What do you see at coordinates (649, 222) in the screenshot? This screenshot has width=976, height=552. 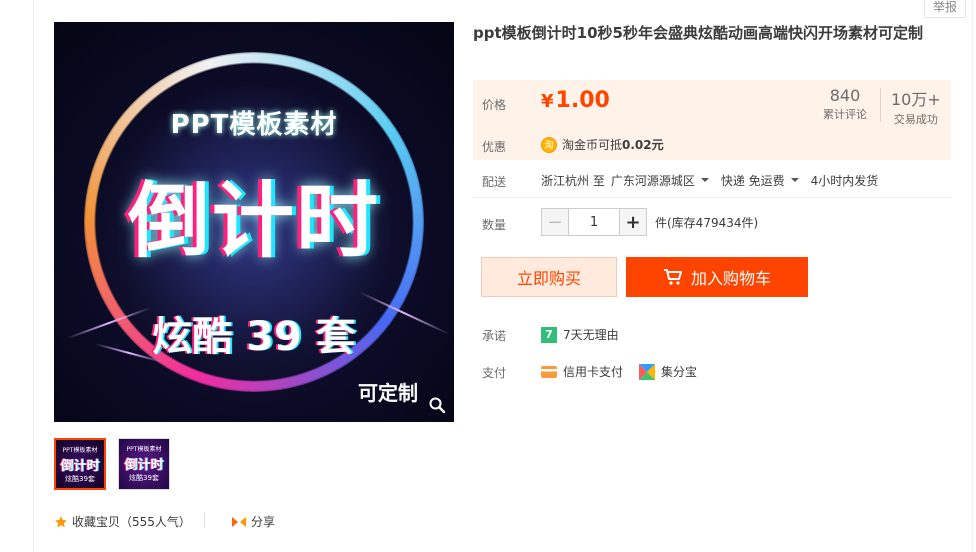 I see `quantity-stepper: − + 件(库存479434件)` at bounding box center [649, 222].